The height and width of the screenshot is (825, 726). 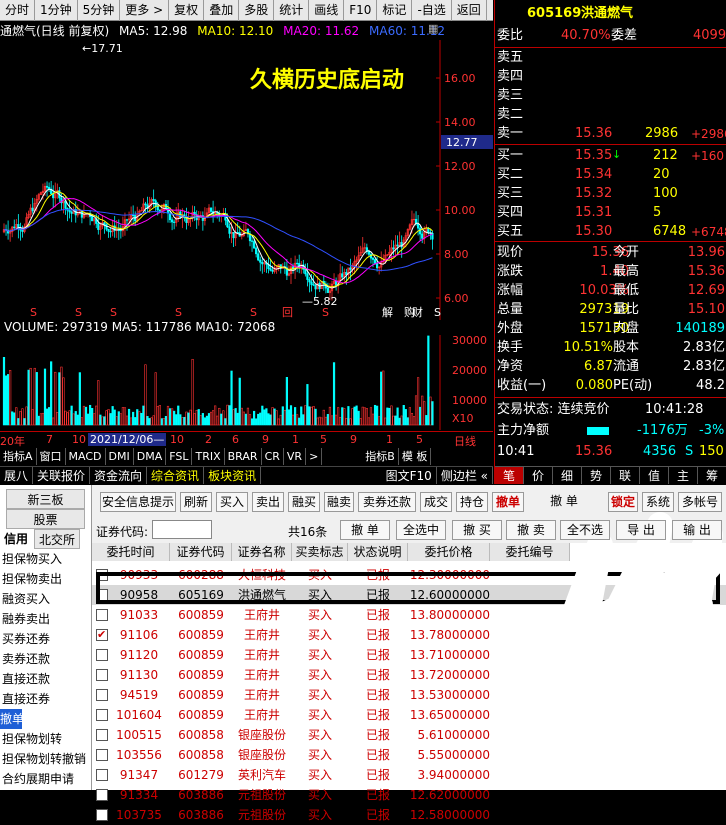 What do you see at coordinates (232, 502) in the screenshot?
I see `toolbar-button: 买入` at bounding box center [232, 502].